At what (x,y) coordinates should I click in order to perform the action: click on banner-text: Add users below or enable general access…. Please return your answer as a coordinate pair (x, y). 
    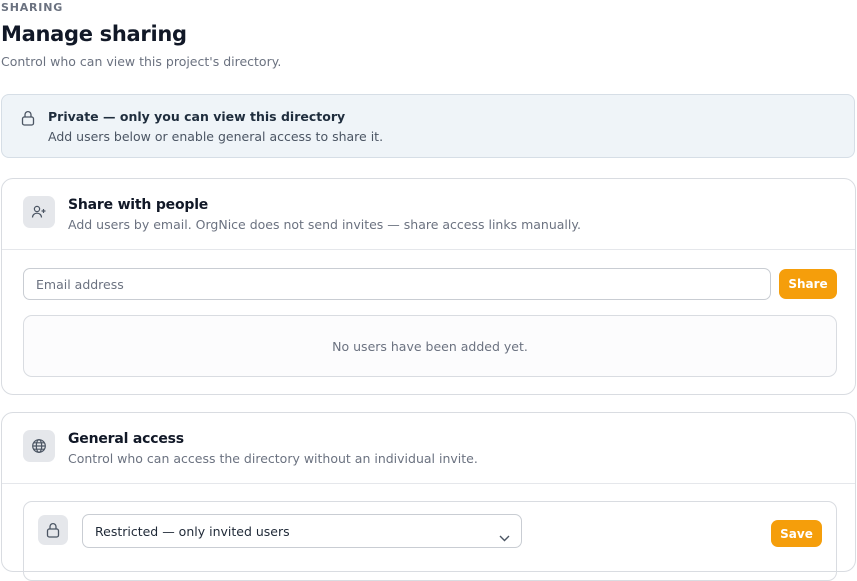
    Looking at the image, I should click on (216, 136).